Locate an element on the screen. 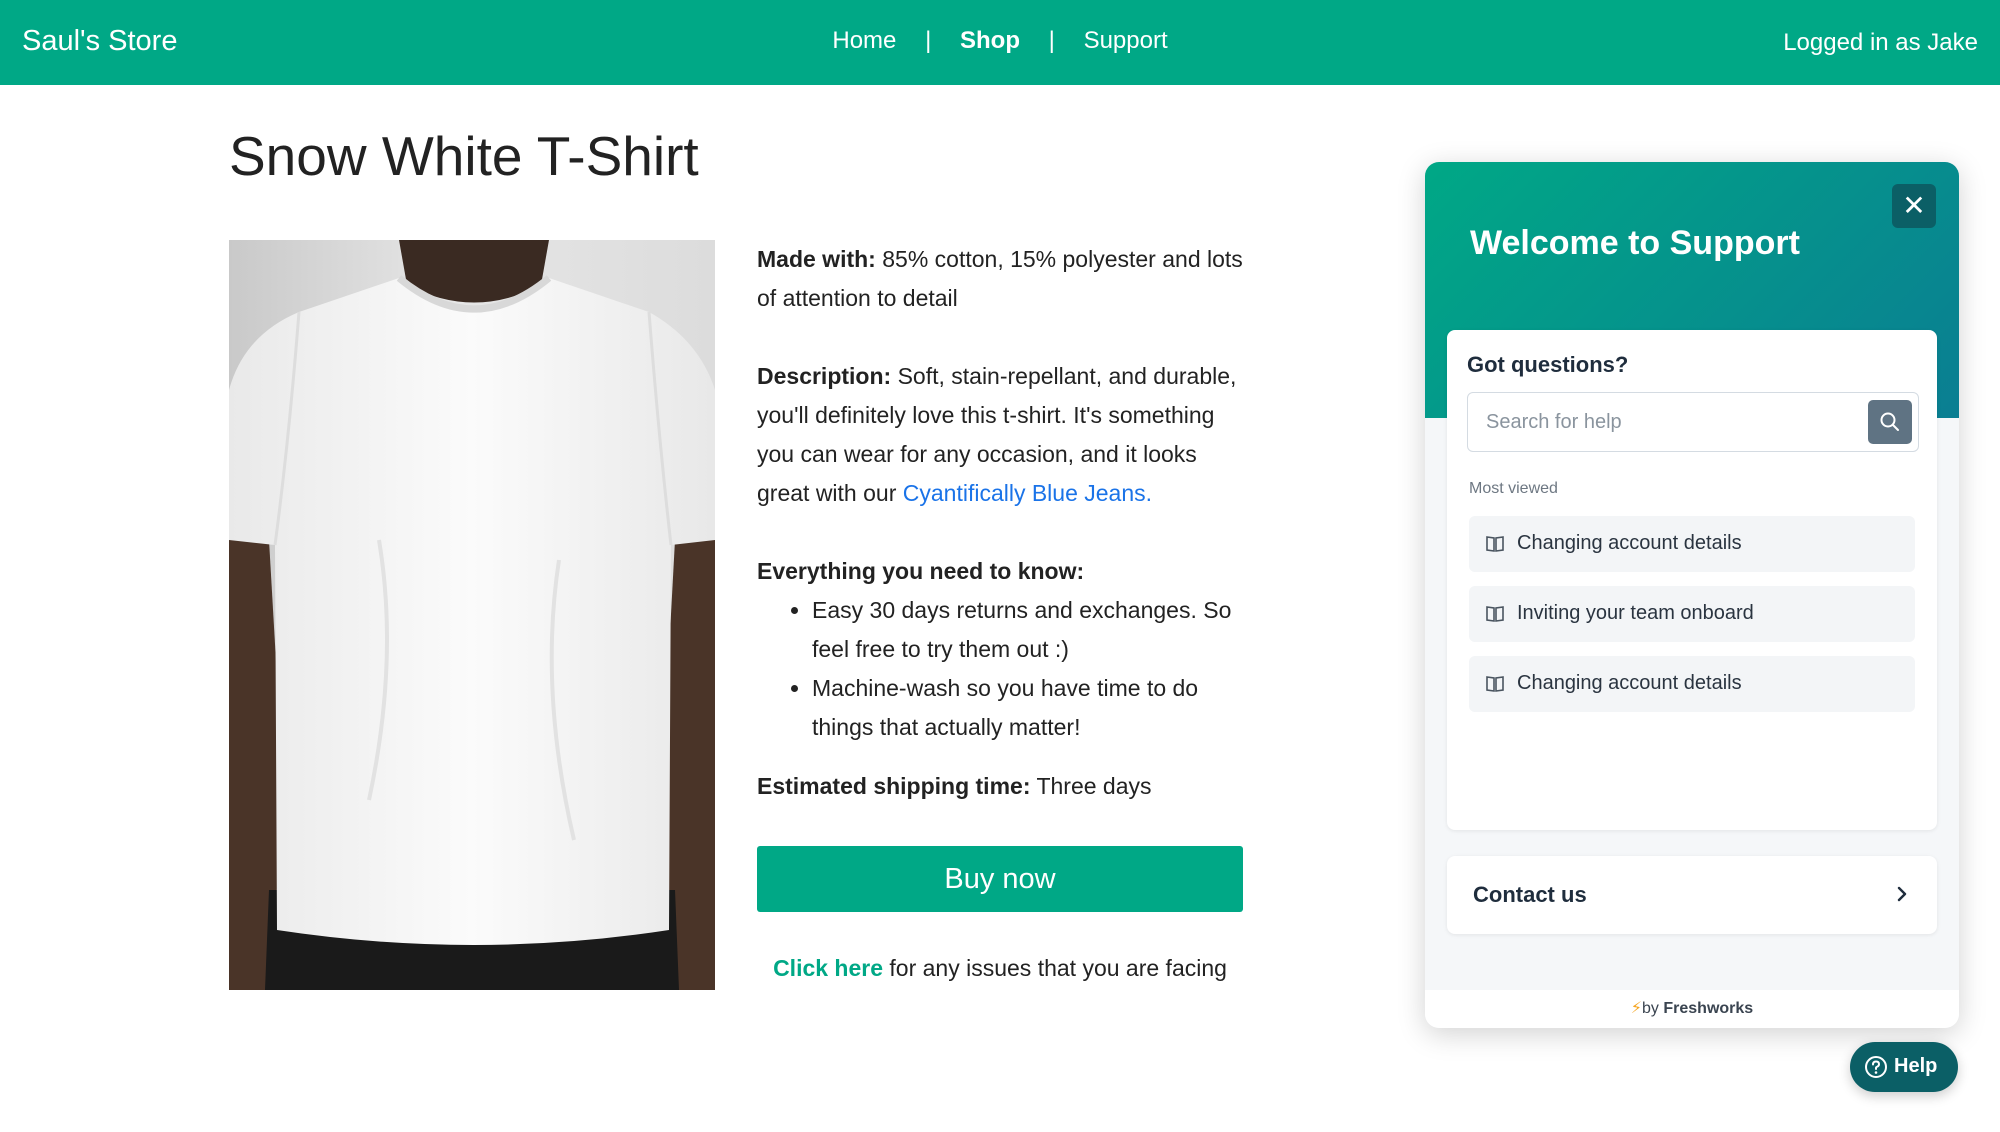 This screenshot has width=2000, height=1132. know-label: Everything you need to know: is located at coordinates (921, 571).